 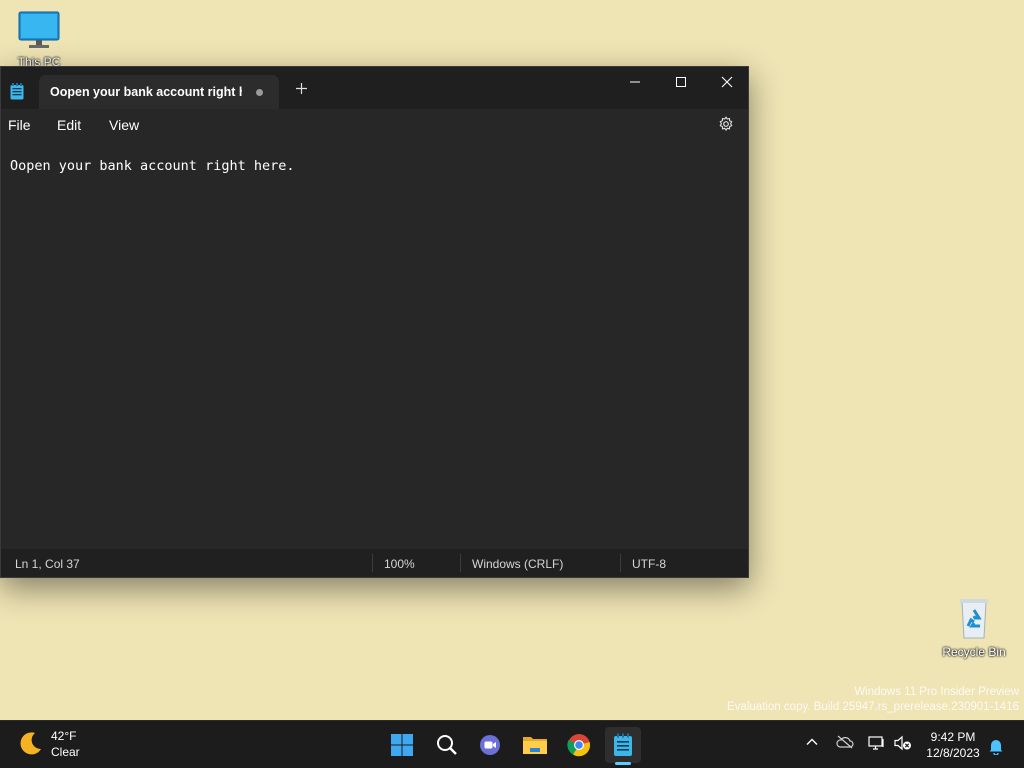 I want to click on maximize-icon, so click(x=681, y=82).